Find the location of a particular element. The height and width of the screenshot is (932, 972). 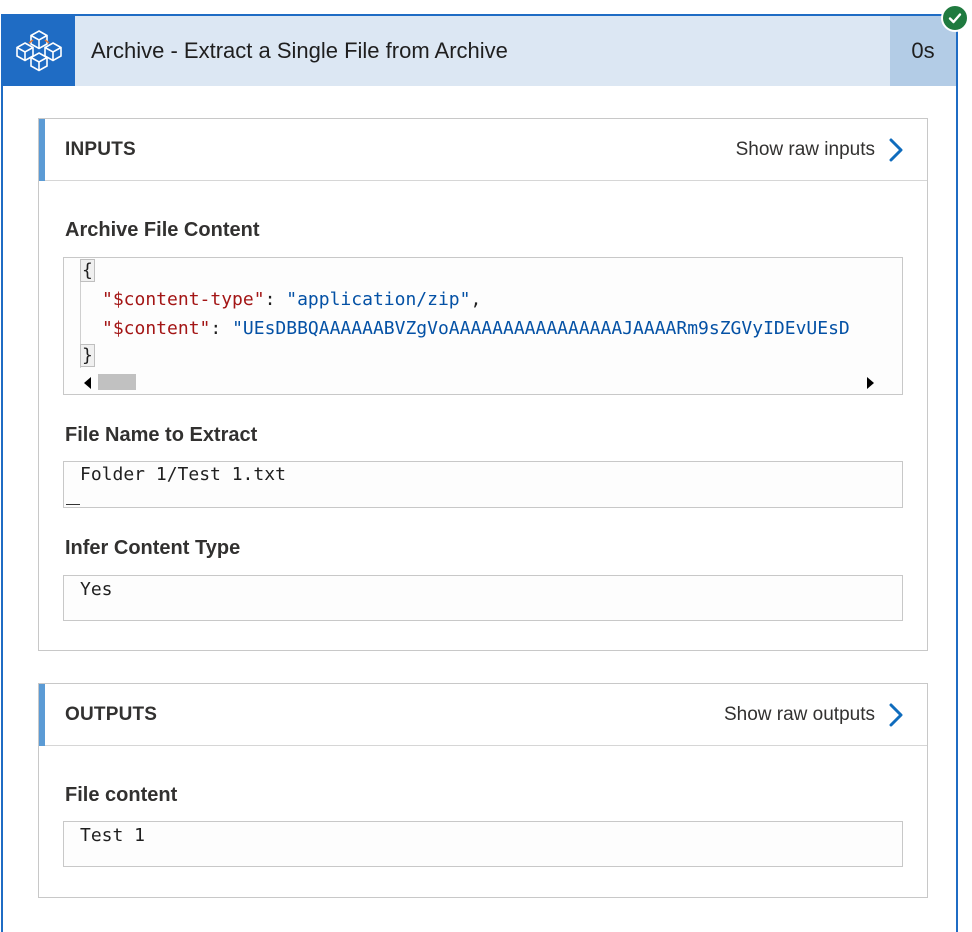

file-content-label: File content is located at coordinates (121, 795).